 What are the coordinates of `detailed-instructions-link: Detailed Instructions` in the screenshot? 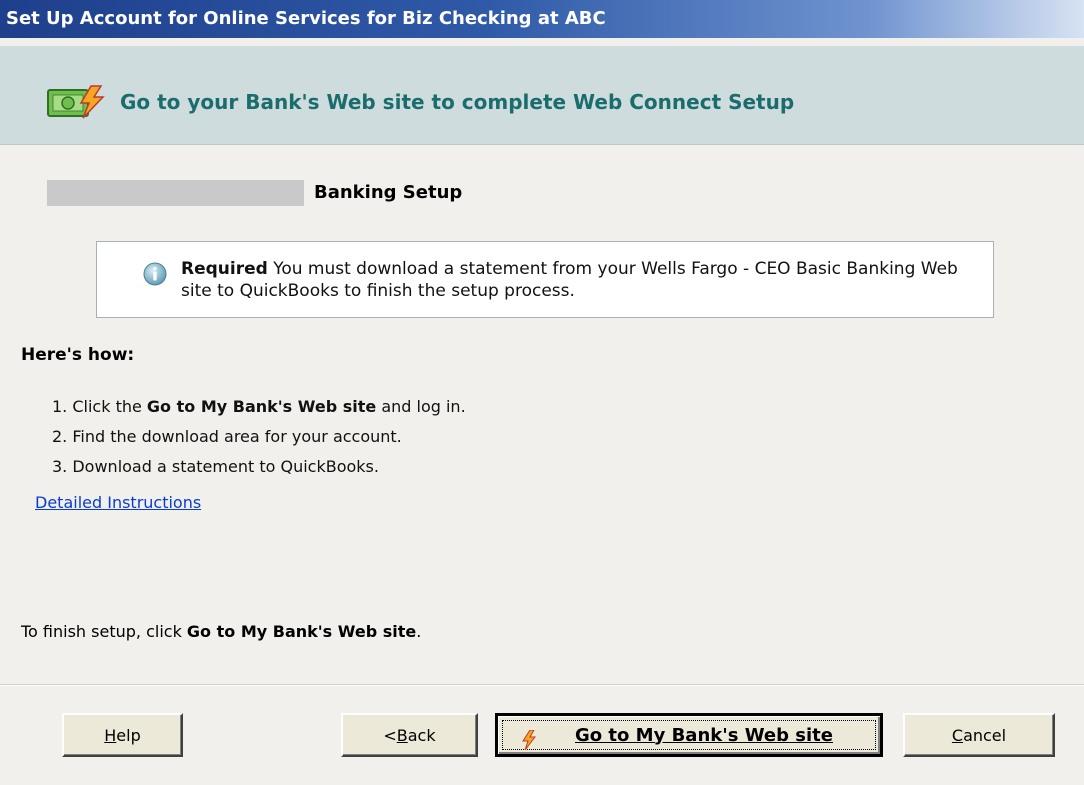 It's located at (118, 502).